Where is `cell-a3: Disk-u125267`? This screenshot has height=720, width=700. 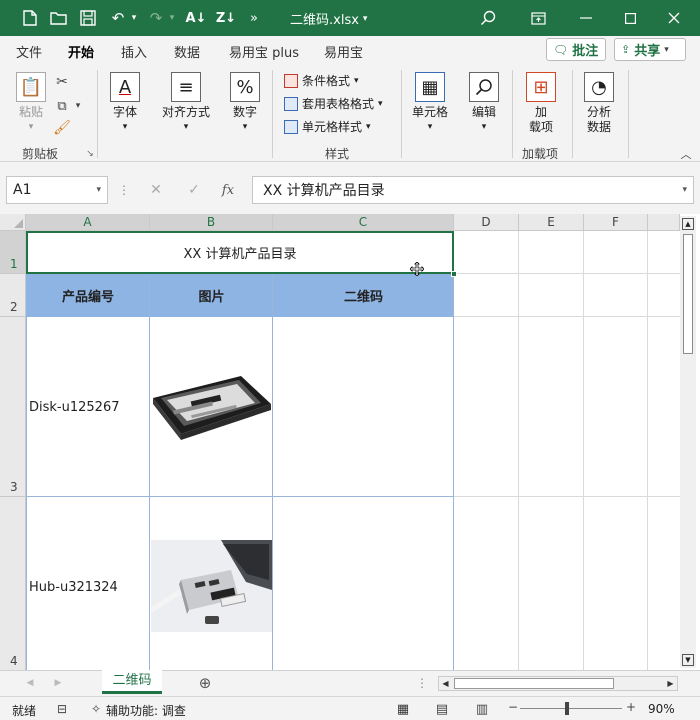 cell-a3: Disk-u125267 is located at coordinates (89, 407).